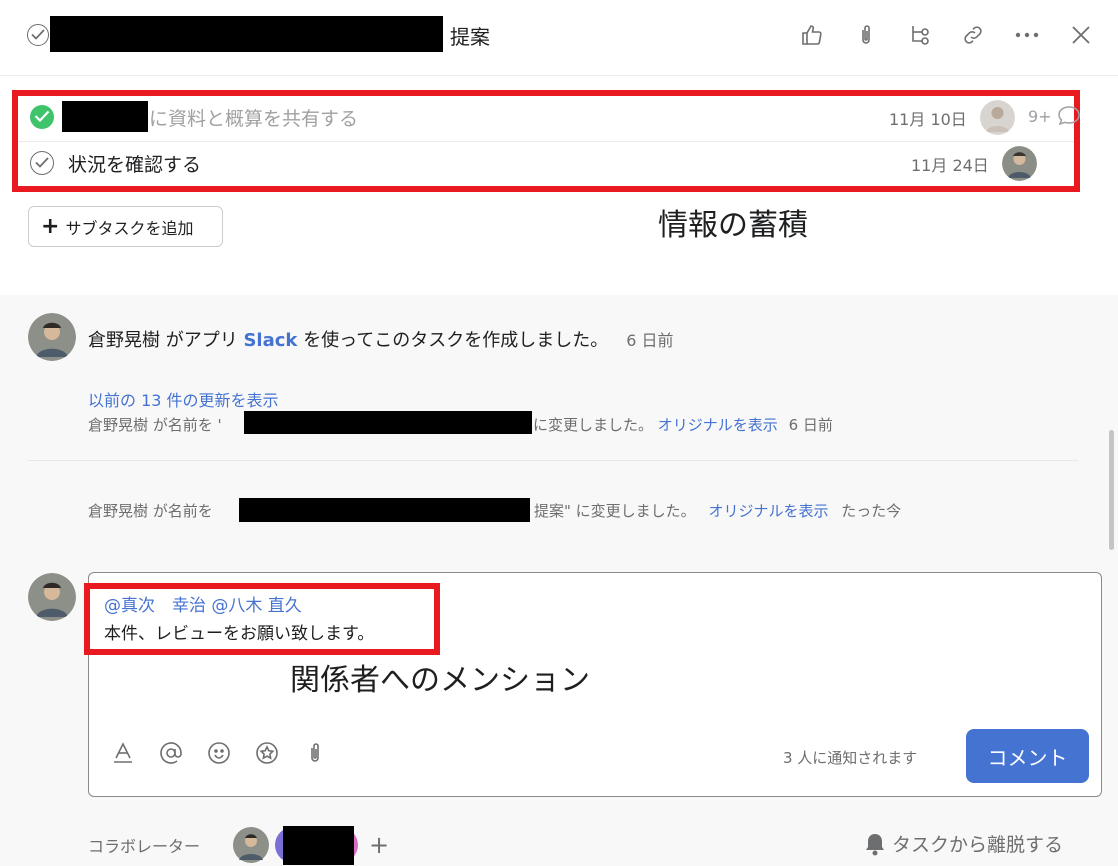  I want to click on annotation-mention: 関係者へのメンション, so click(440, 680).